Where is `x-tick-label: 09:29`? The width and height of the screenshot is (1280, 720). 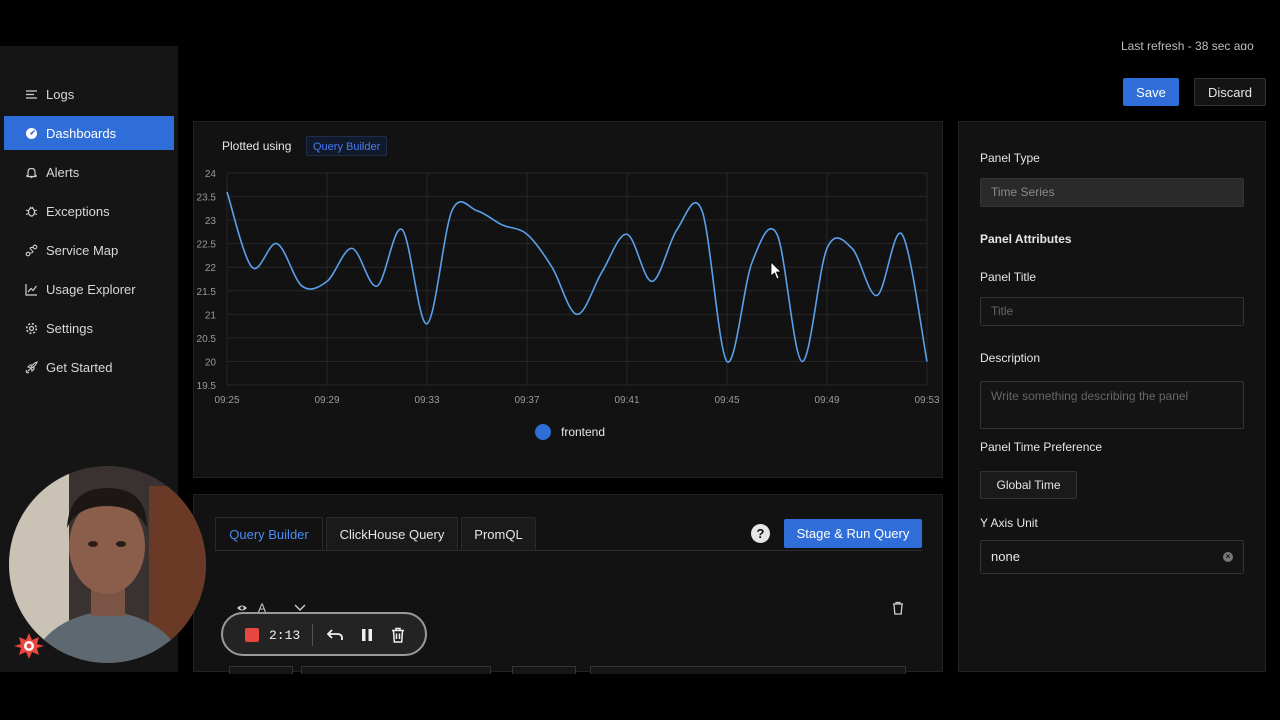
x-tick-label: 09:29 is located at coordinates (326, 400).